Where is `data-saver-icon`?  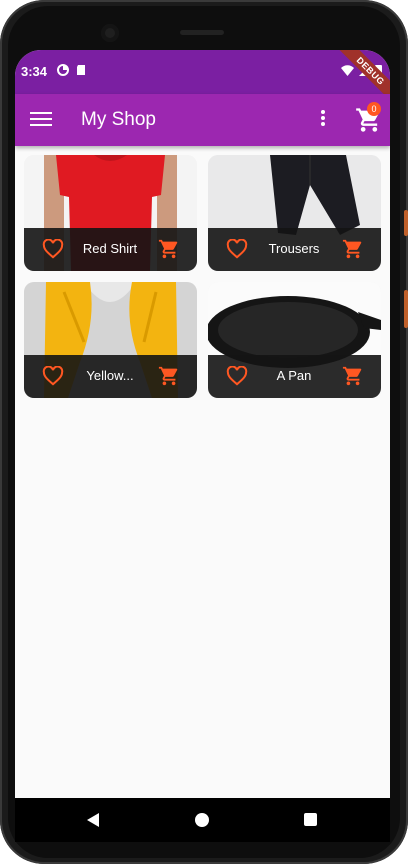
data-saver-icon is located at coordinates (63, 70).